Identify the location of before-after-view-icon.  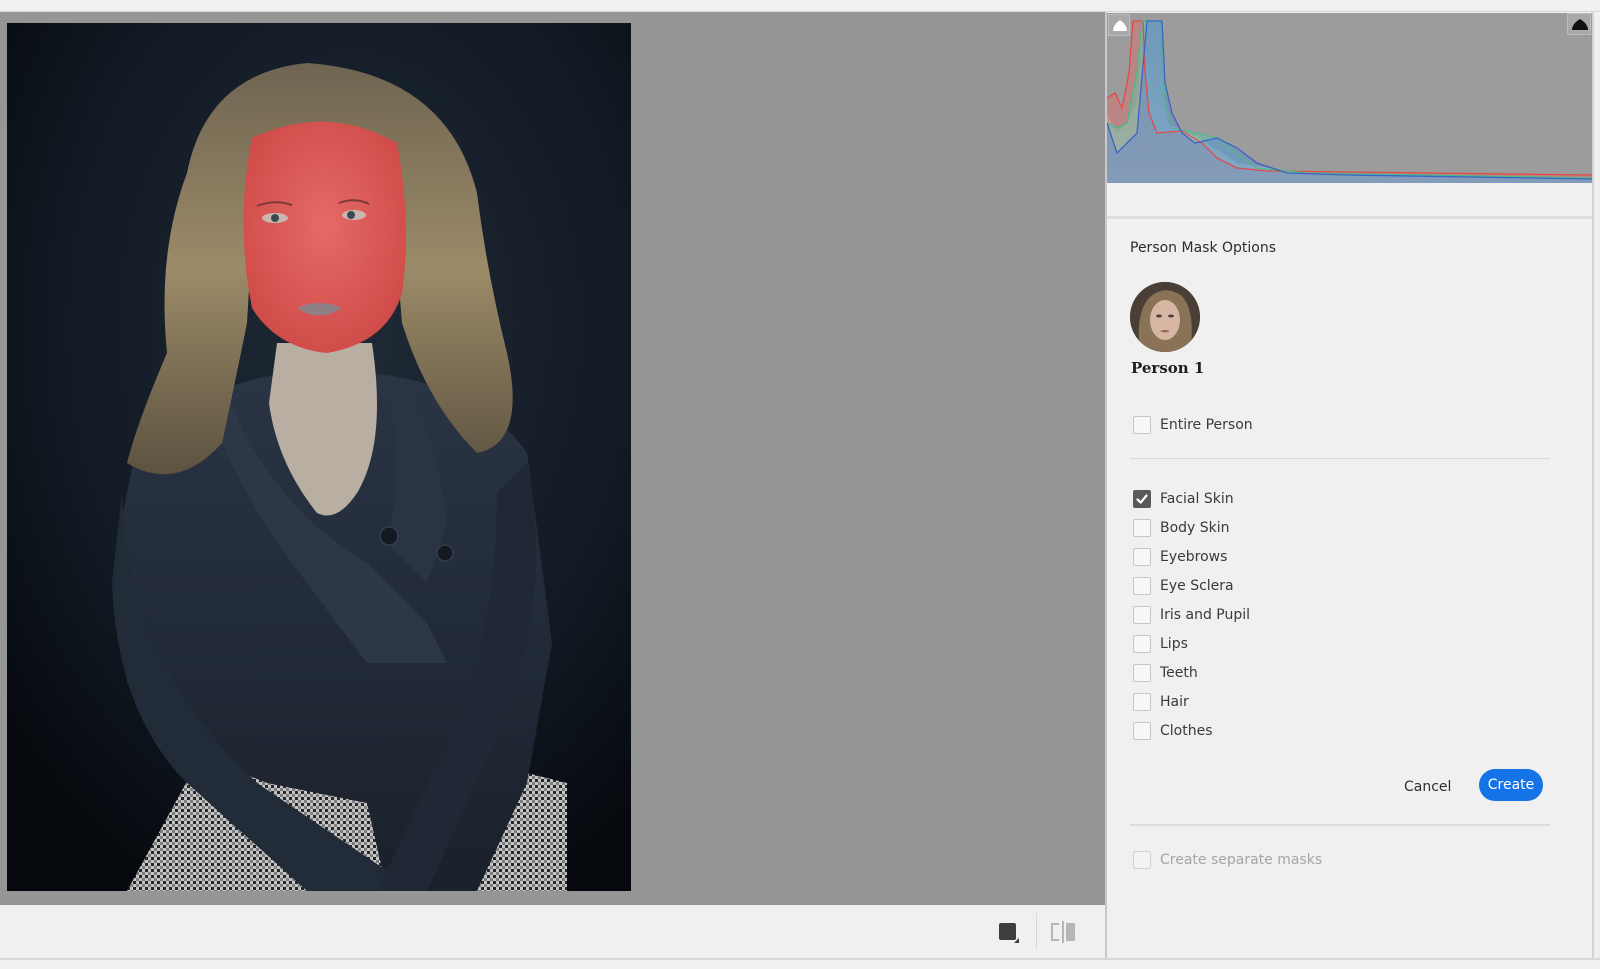
(1055, 932).